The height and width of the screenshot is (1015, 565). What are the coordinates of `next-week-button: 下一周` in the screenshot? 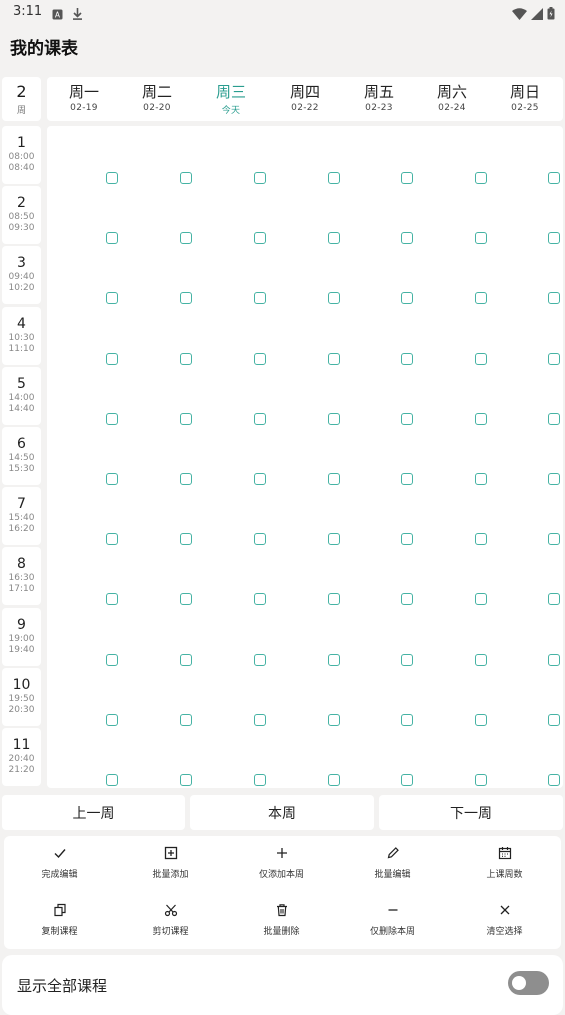 It's located at (471, 812).